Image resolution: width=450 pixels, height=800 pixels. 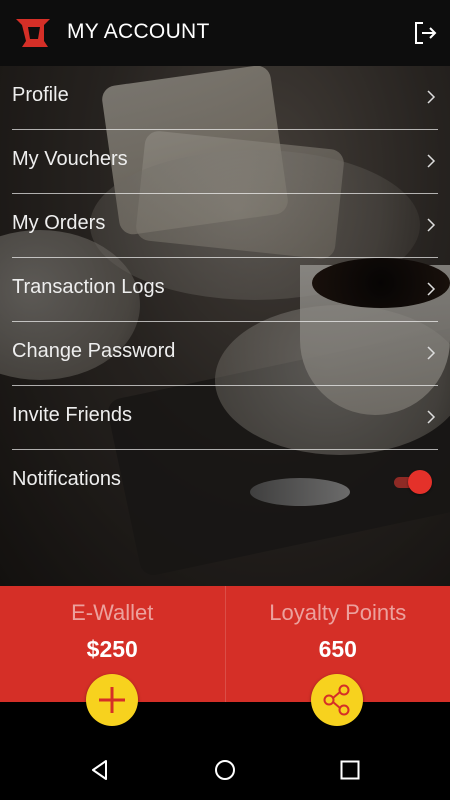 I want to click on menu-item-label: Notifications, so click(x=66, y=479).